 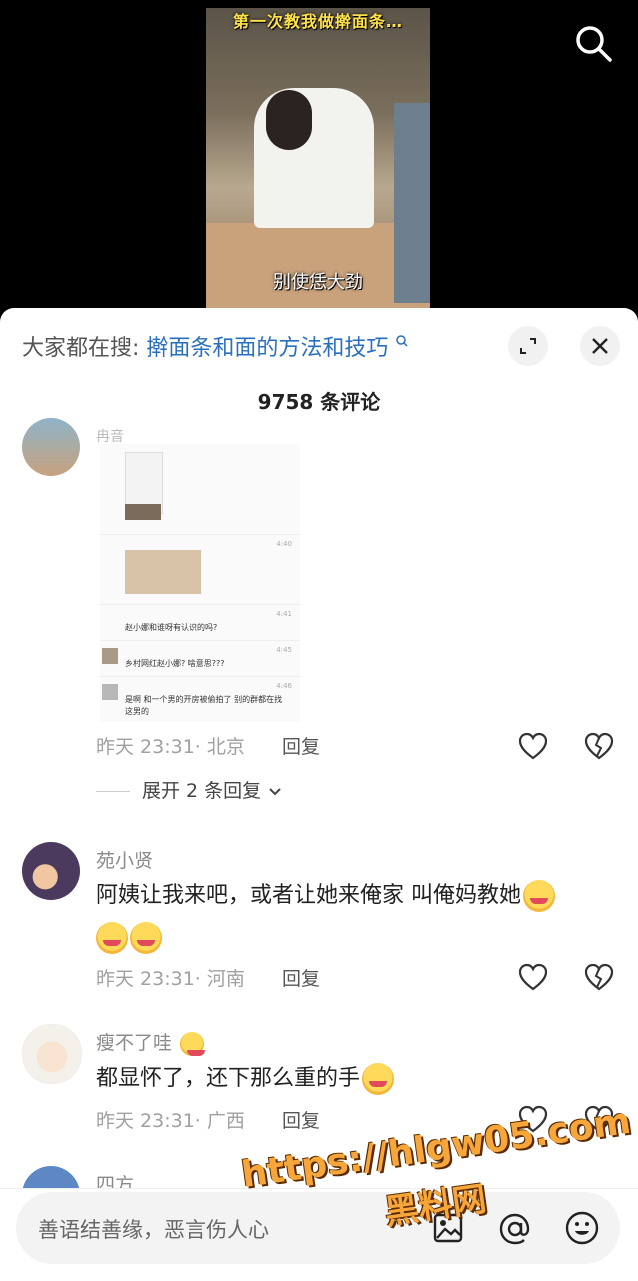 What do you see at coordinates (515, 1229) in the screenshot?
I see `mention-icon` at bounding box center [515, 1229].